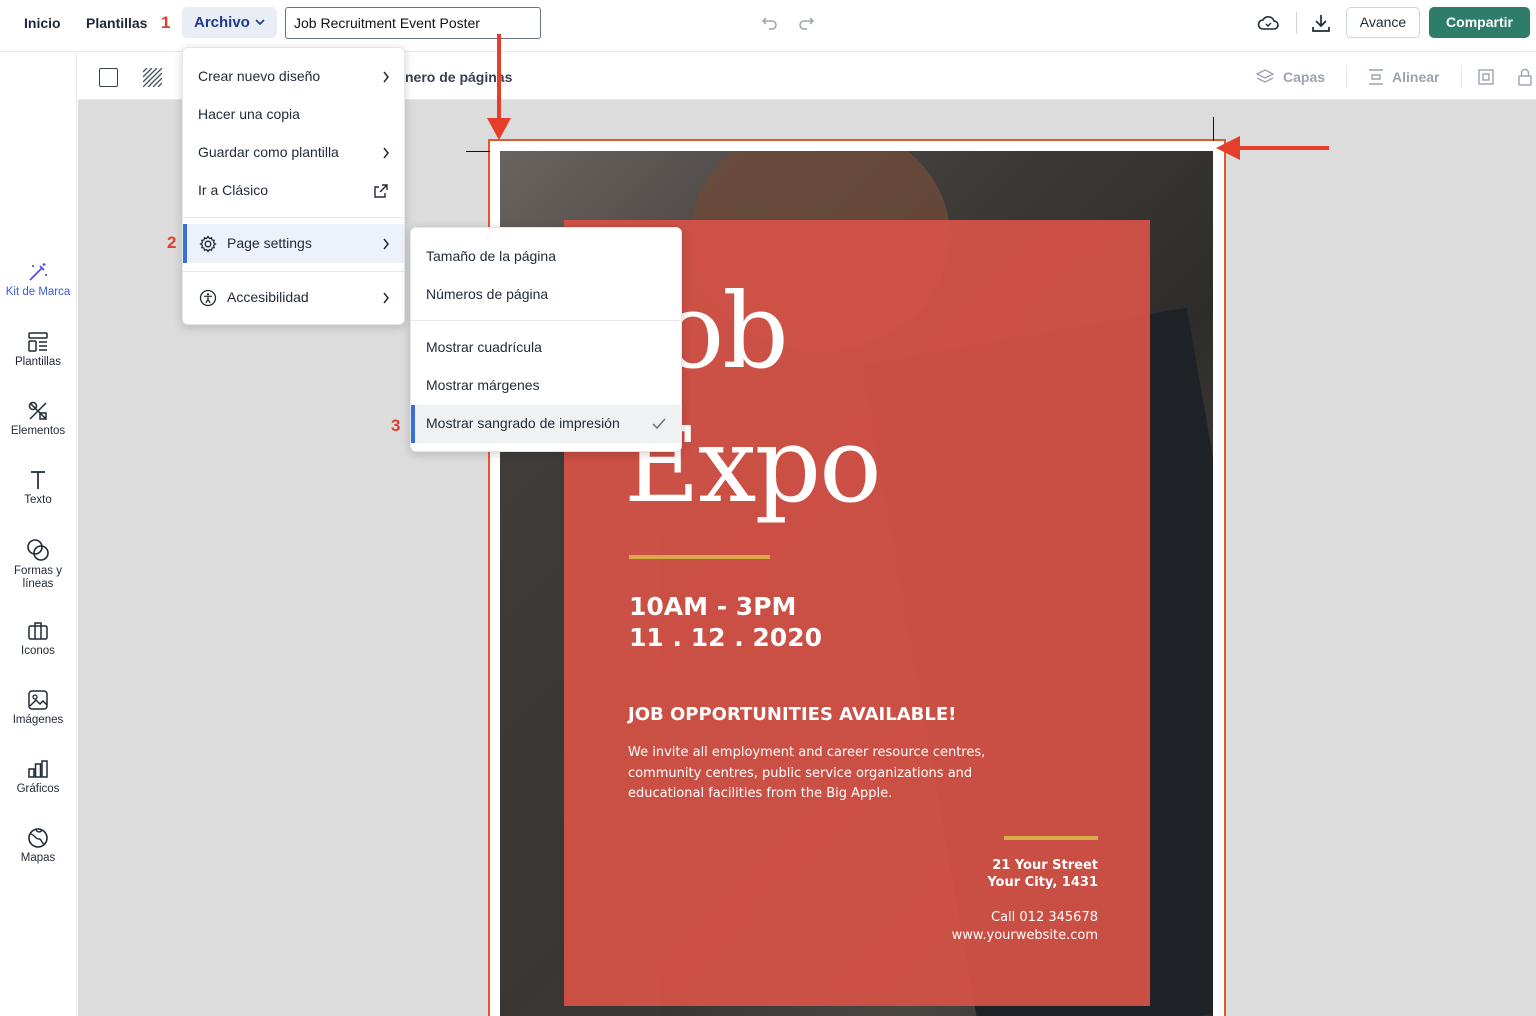 Image resolution: width=1536 pixels, height=1016 pixels. I want to click on menu-item-label: Crear nuevo diseño, so click(259, 76).